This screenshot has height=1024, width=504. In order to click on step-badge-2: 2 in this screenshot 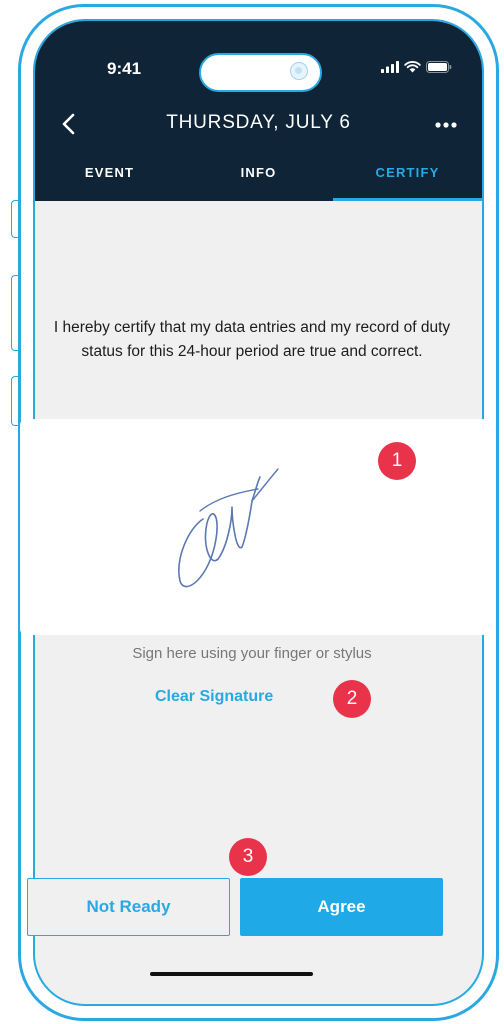, I will do `click(352, 699)`.